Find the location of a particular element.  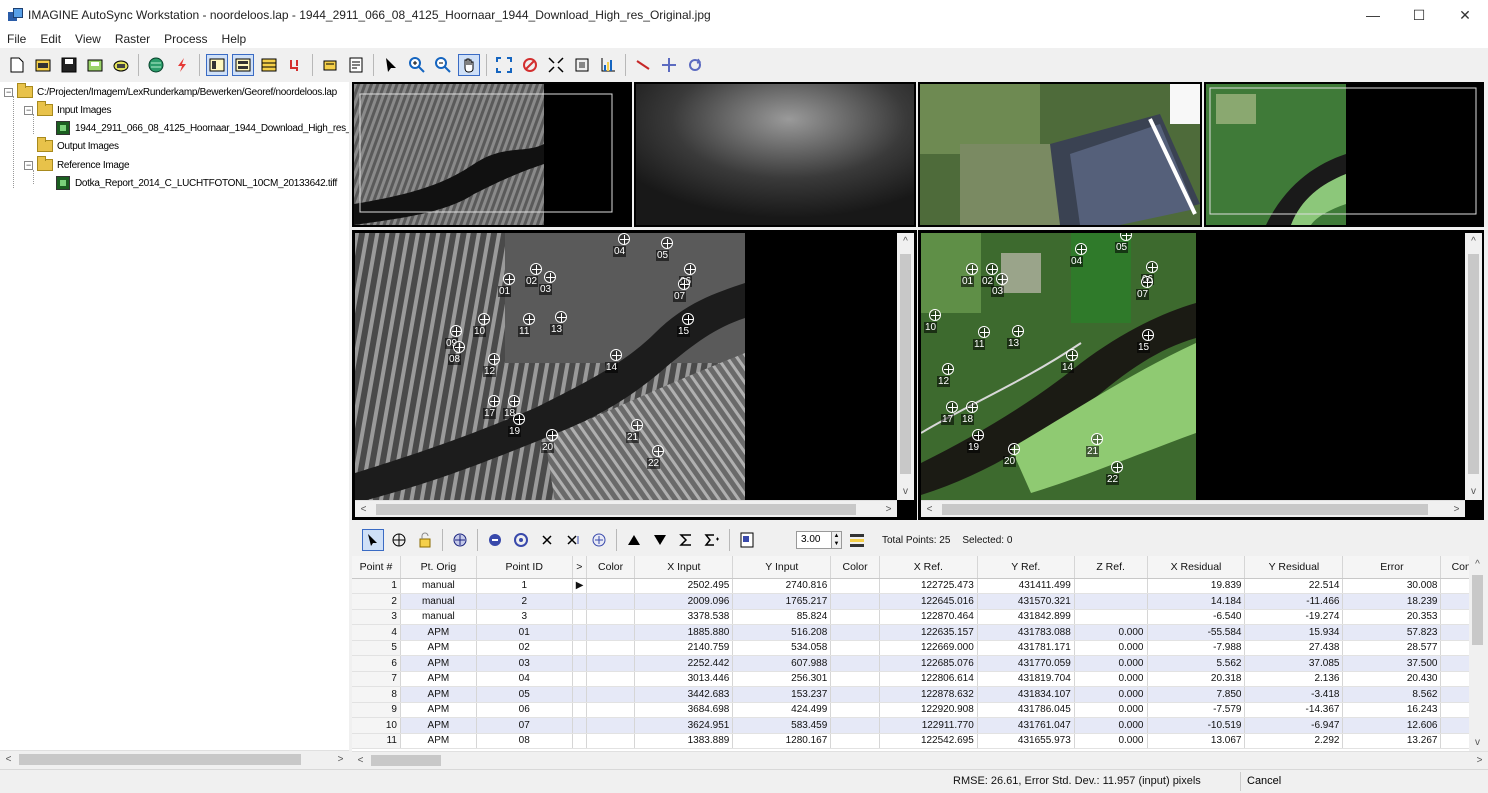

table-cell: -7.988 is located at coordinates (1196, 648).